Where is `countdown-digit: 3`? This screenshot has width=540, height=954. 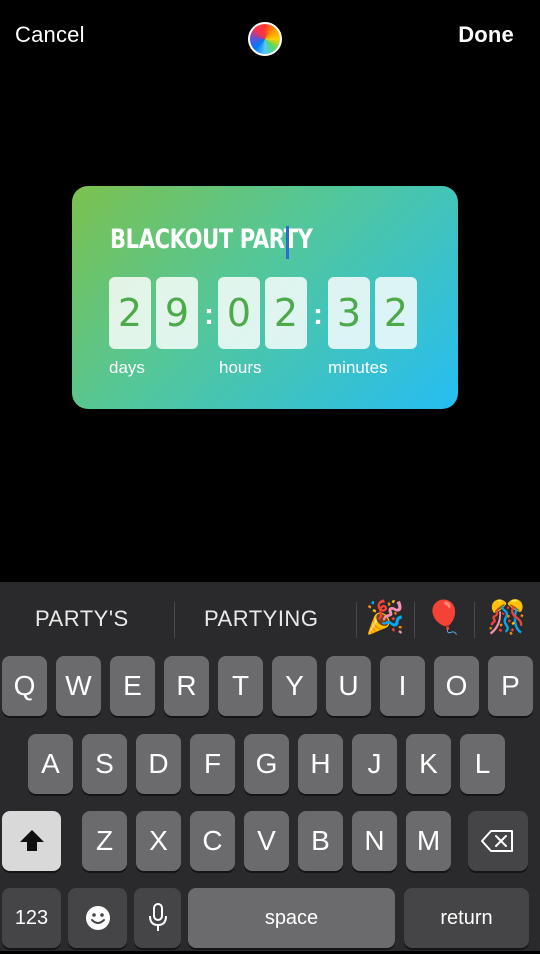 countdown-digit: 3 is located at coordinates (349, 313).